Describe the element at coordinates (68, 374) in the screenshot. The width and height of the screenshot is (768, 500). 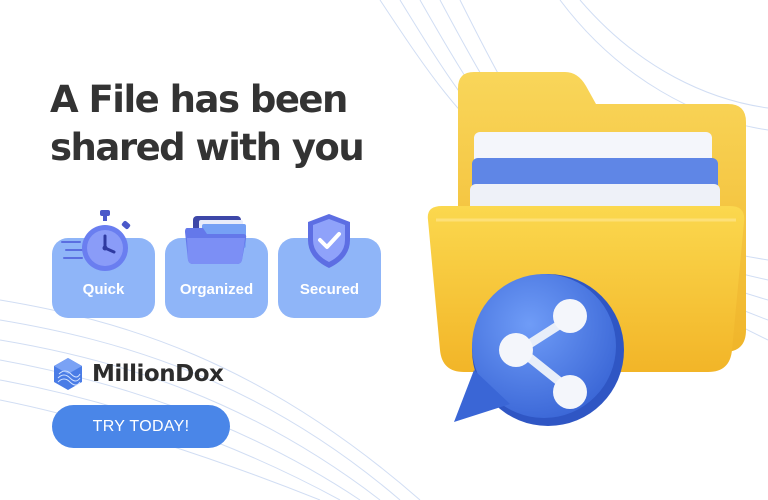
I see `milliondox-logo-icon` at that location.